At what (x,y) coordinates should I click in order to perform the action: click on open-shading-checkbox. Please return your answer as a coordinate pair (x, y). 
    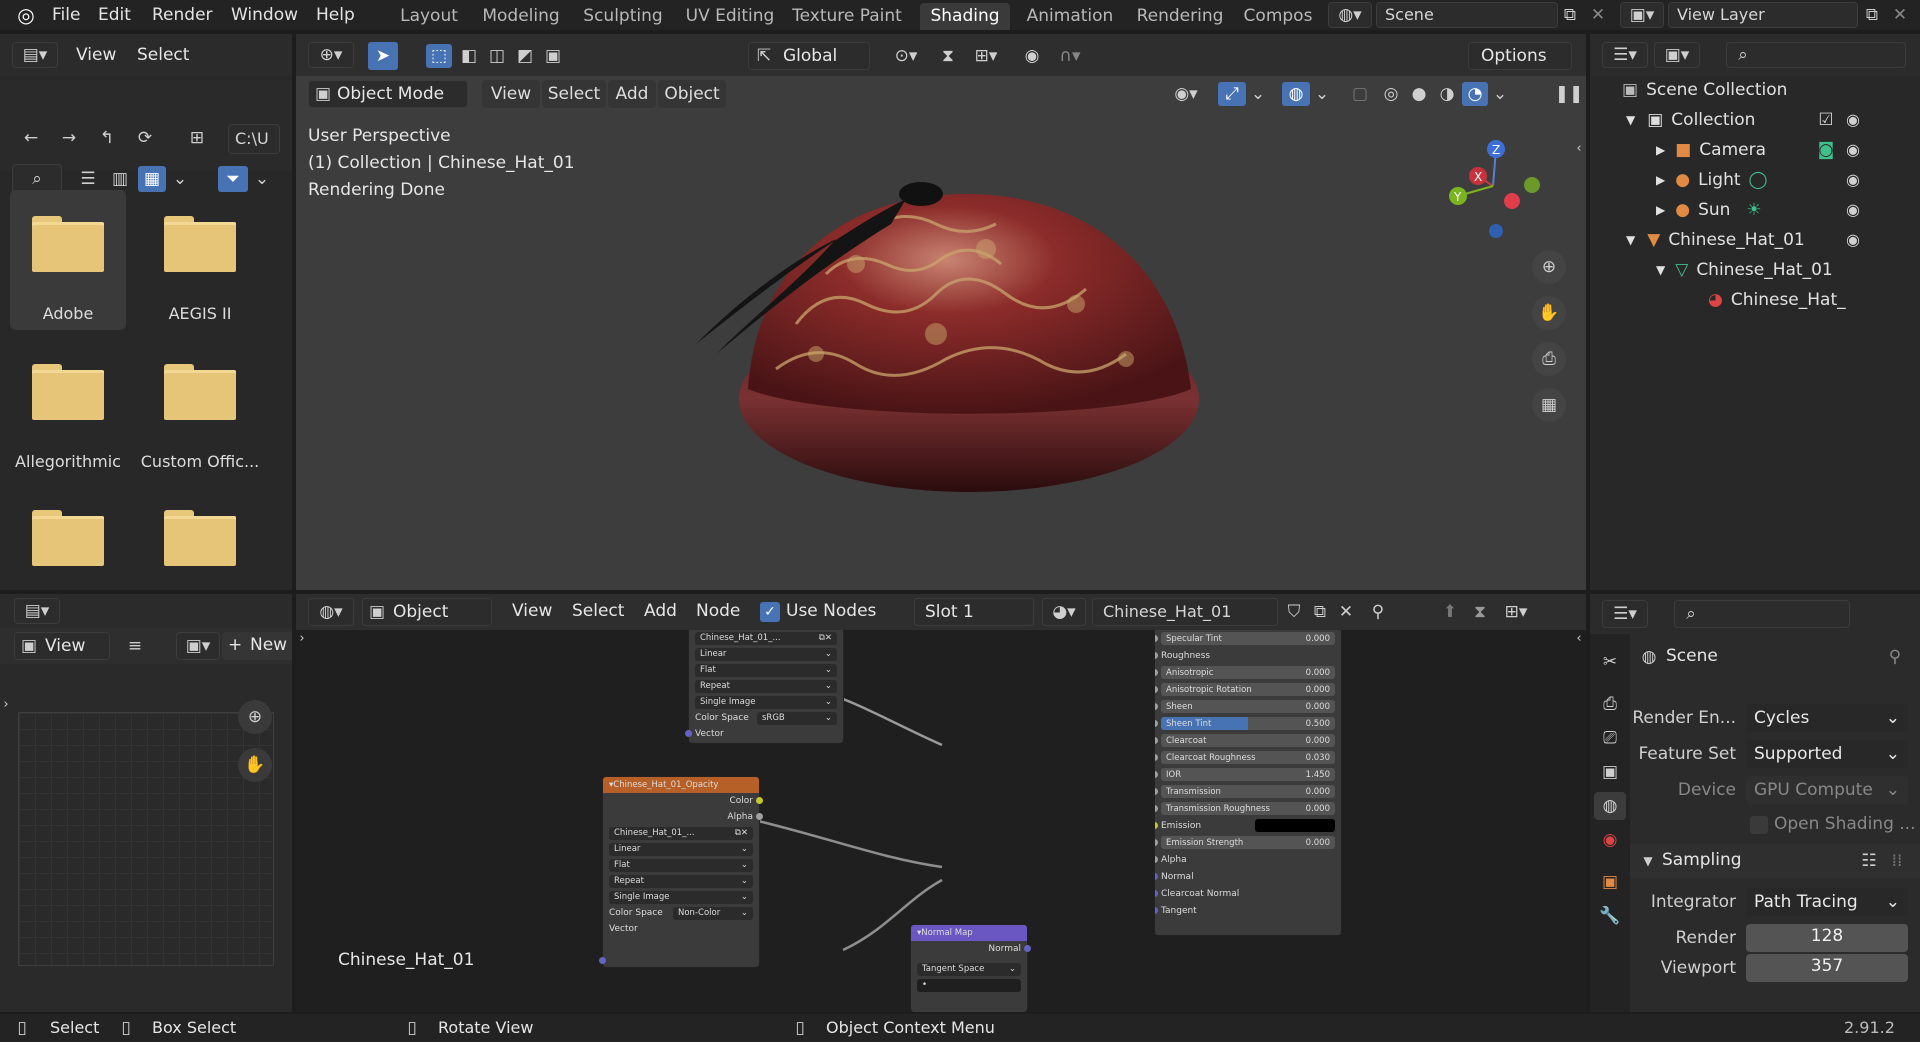
    Looking at the image, I should click on (1759, 825).